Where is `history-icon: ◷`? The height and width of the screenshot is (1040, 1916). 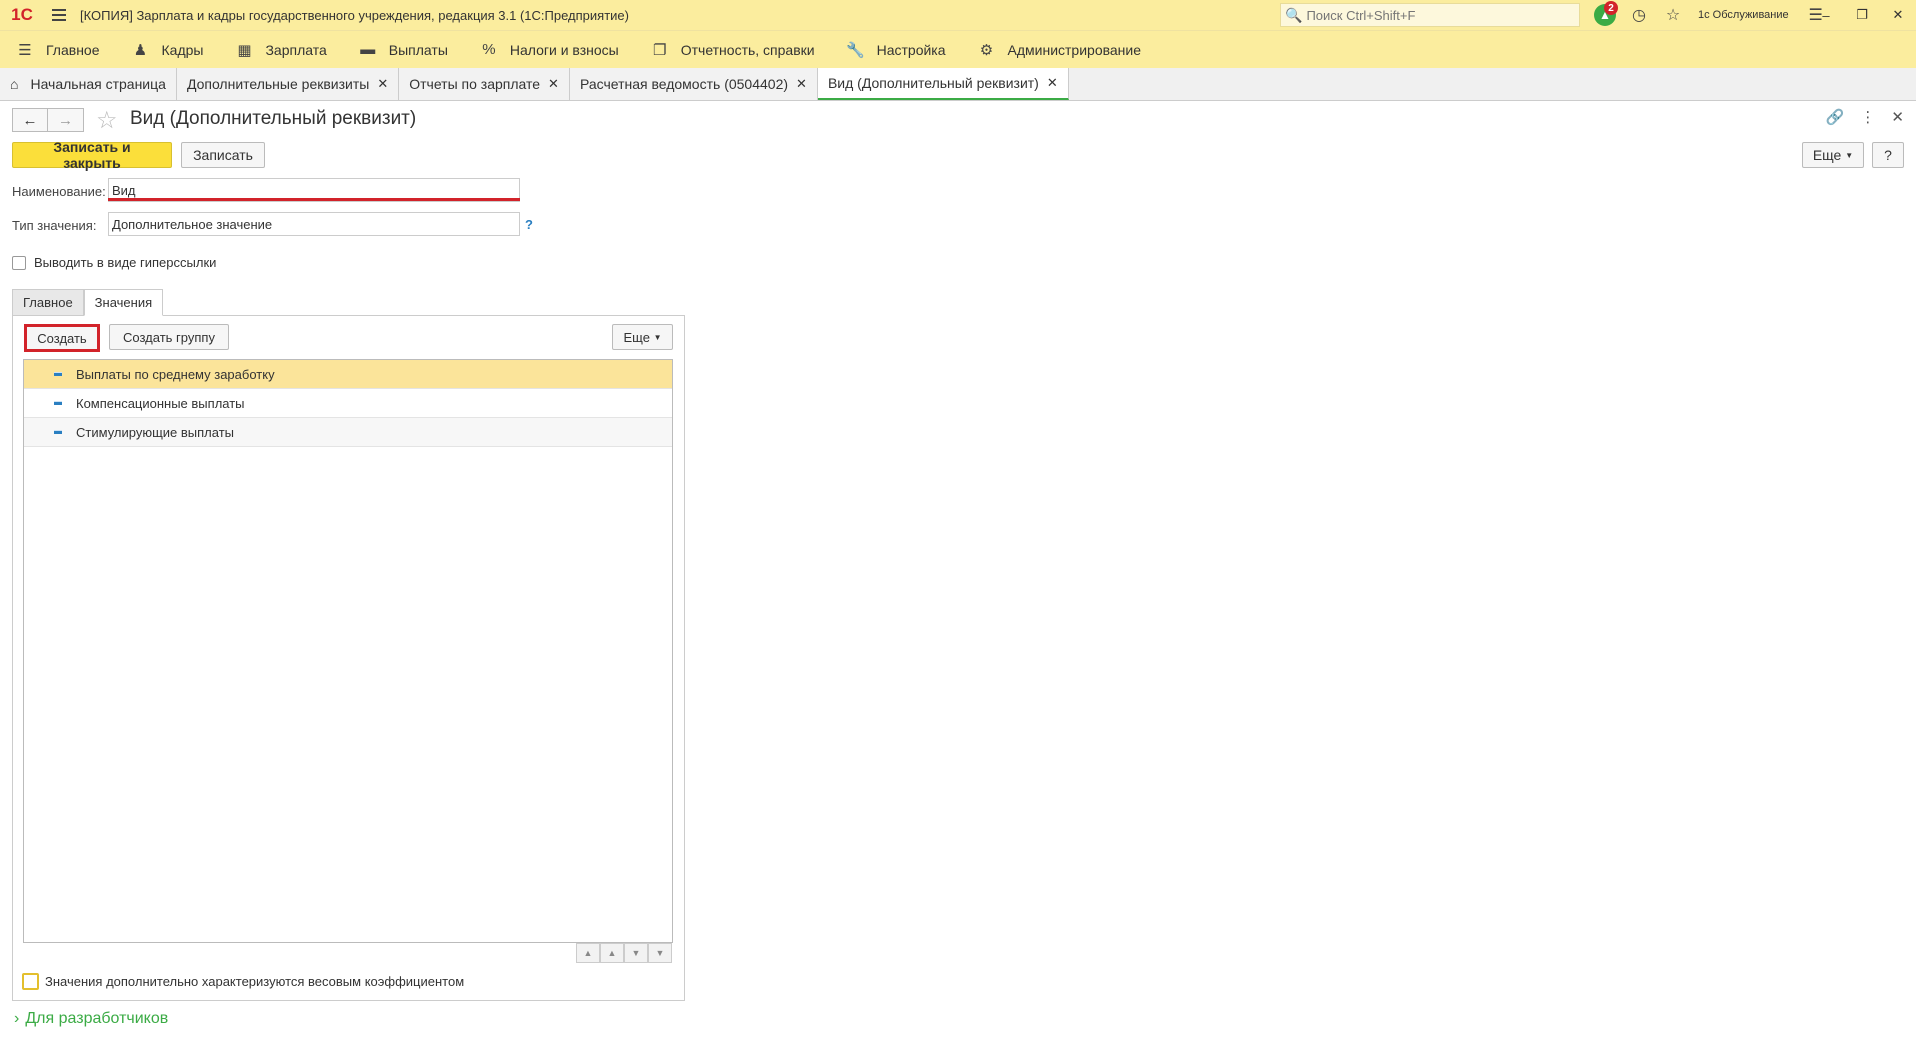
history-icon: ◷ is located at coordinates (1639, 15).